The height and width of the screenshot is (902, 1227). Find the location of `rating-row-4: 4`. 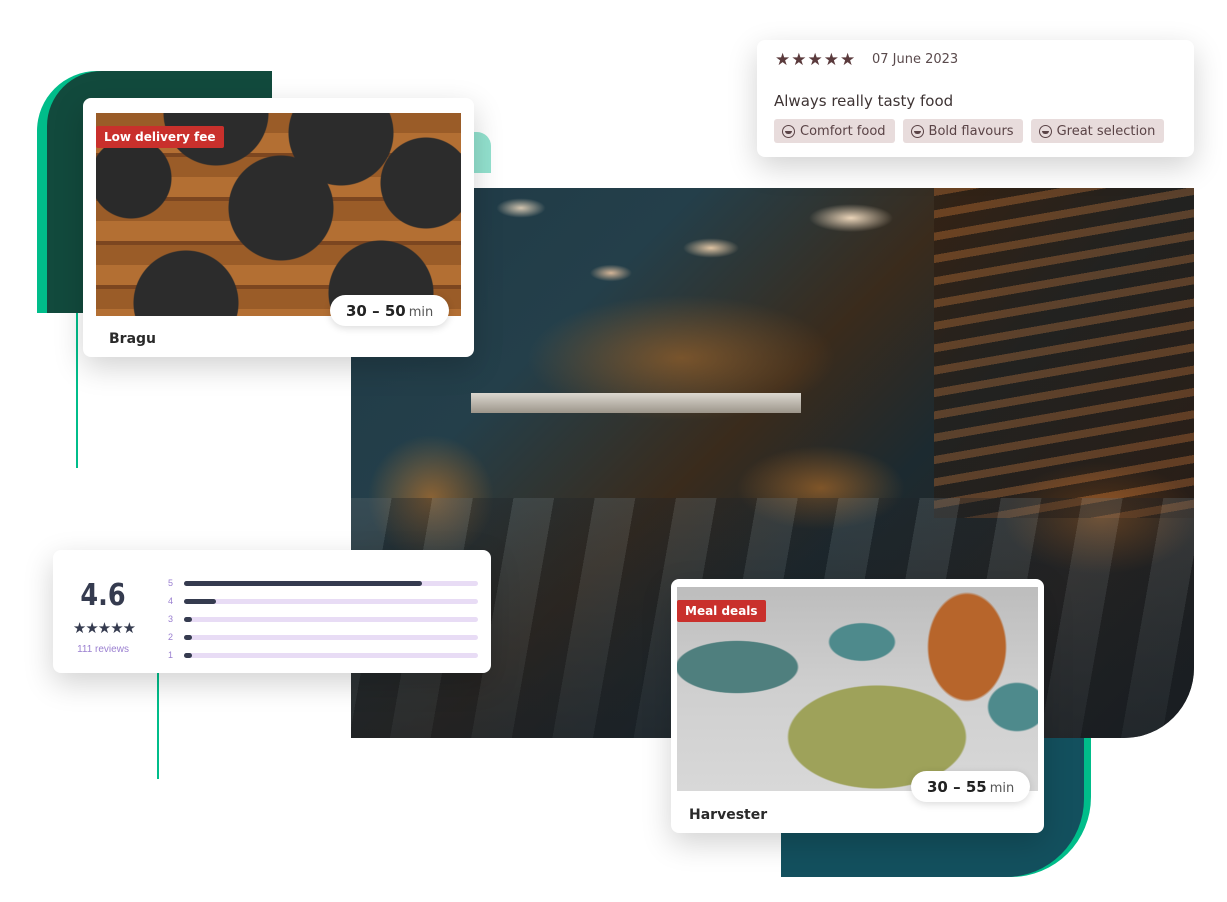

rating-row-4: 4 is located at coordinates (323, 601).